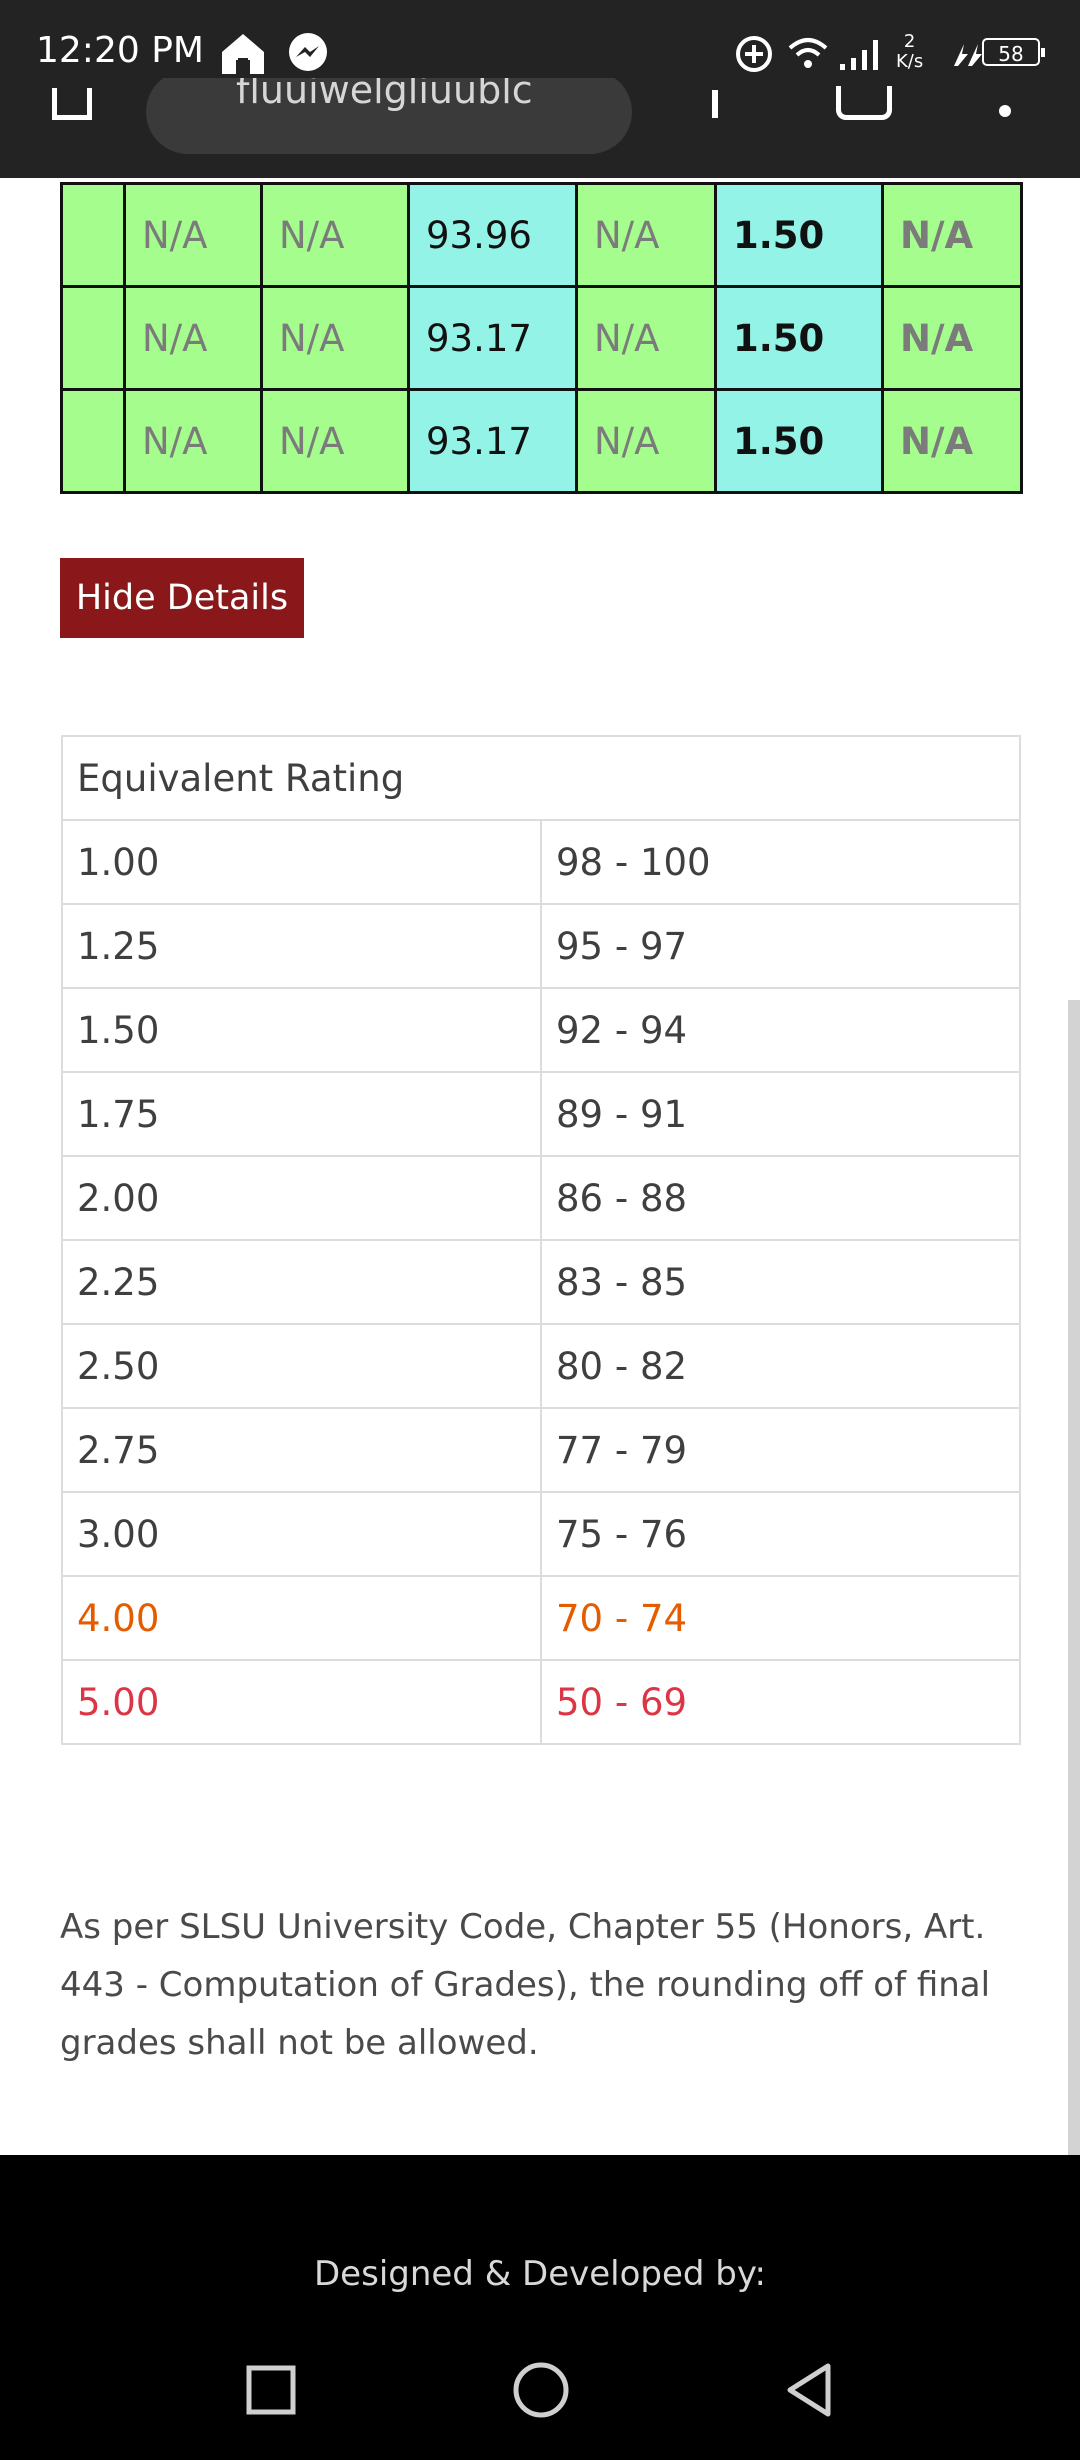 The height and width of the screenshot is (2460, 1080). Describe the element at coordinates (1005, 111) in the screenshot. I see `menu-icon` at that location.